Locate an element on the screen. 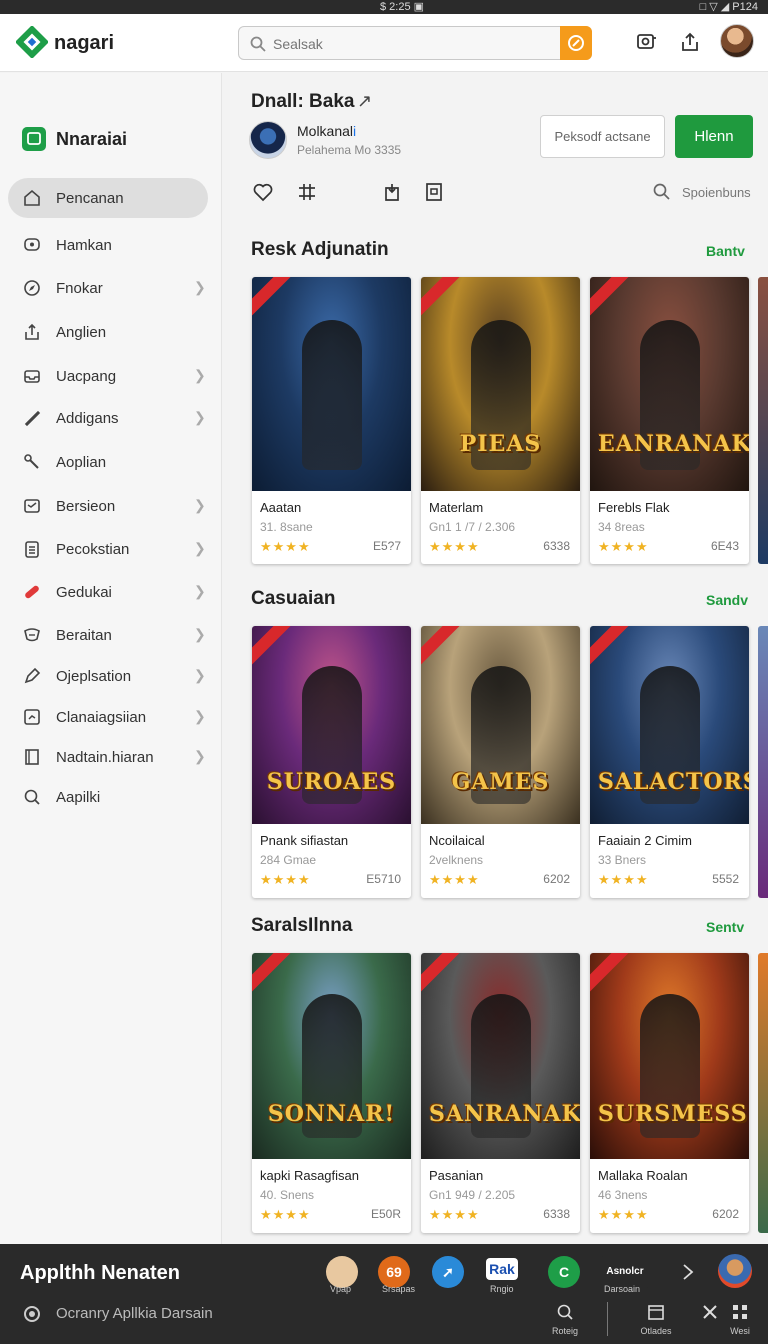  game-card: PIEAS Materlam Gn1 1 /7 / 2.306 ★★★★ 6338 is located at coordinates (500, 420).